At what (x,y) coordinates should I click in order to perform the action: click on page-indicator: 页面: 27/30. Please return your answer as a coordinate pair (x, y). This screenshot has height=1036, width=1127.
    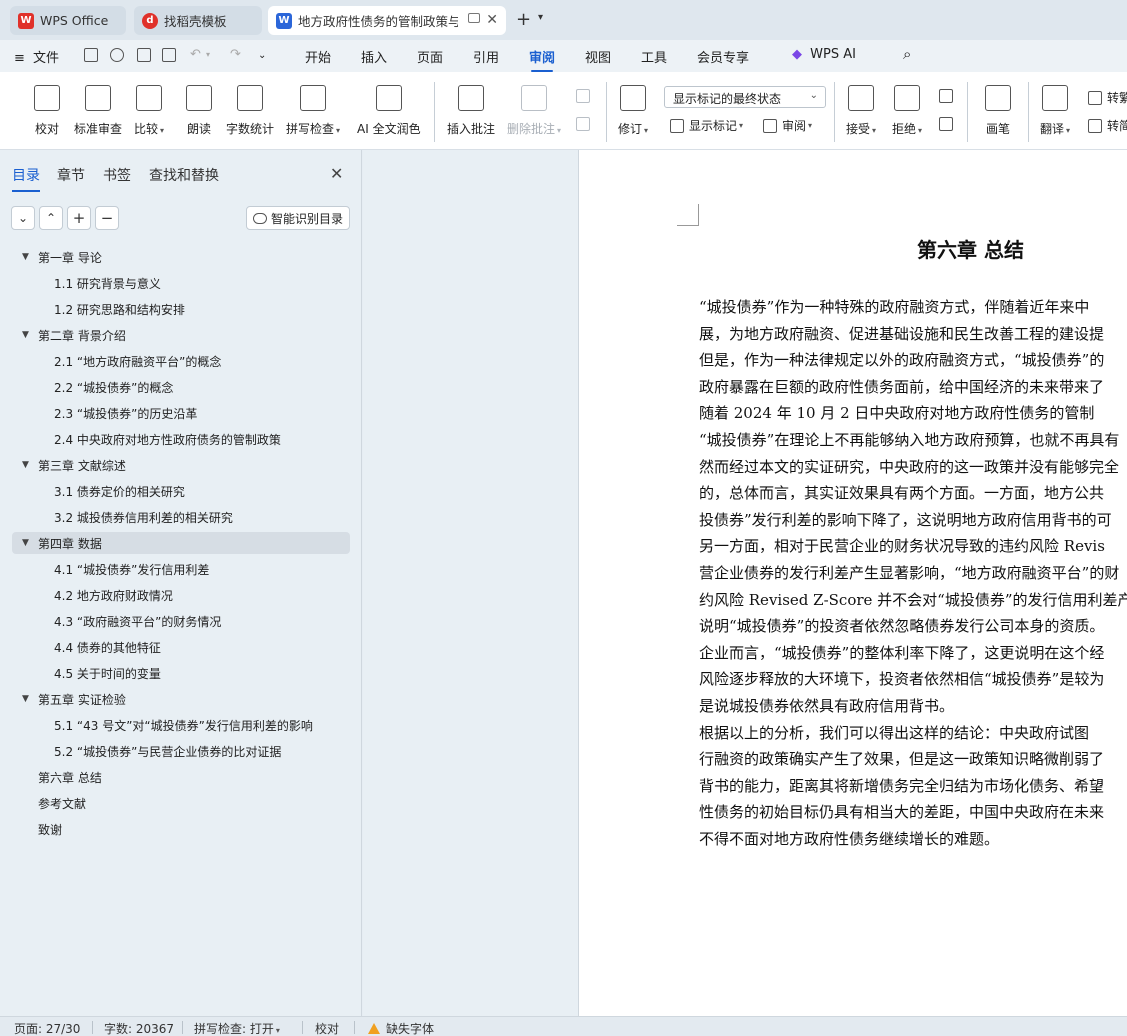
    Looking at the image, I should click on (47, 1028).